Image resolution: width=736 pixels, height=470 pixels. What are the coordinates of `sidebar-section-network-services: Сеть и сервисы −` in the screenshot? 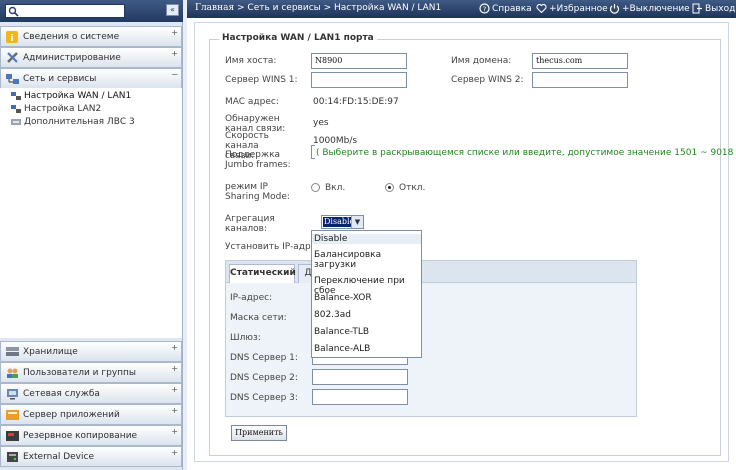 It's located at (91, 78).